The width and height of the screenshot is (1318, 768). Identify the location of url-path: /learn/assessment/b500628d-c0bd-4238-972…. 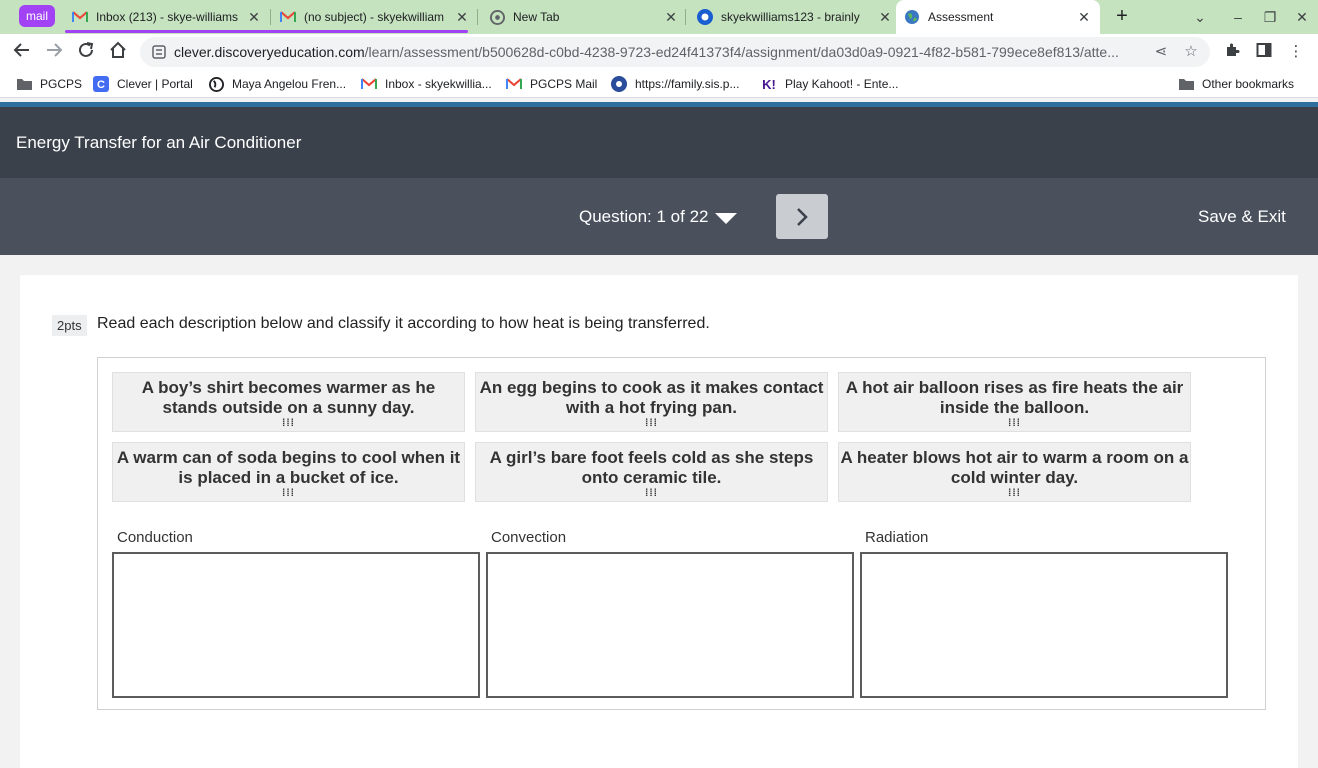
(741, 52).